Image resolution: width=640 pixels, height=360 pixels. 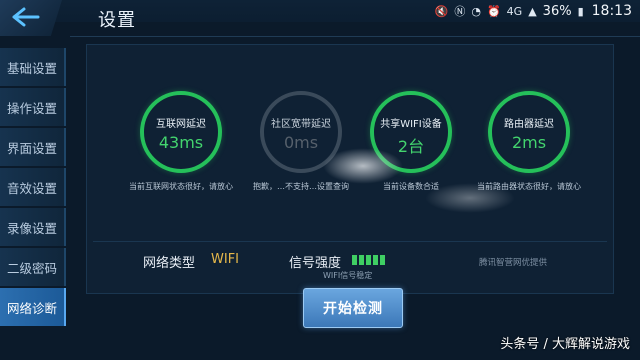 What do you see at coordinates (565, 344) in the screenshot?
I see `watermark: 头条号 / 大辉解说游戏` at bounding box center [565, 344].